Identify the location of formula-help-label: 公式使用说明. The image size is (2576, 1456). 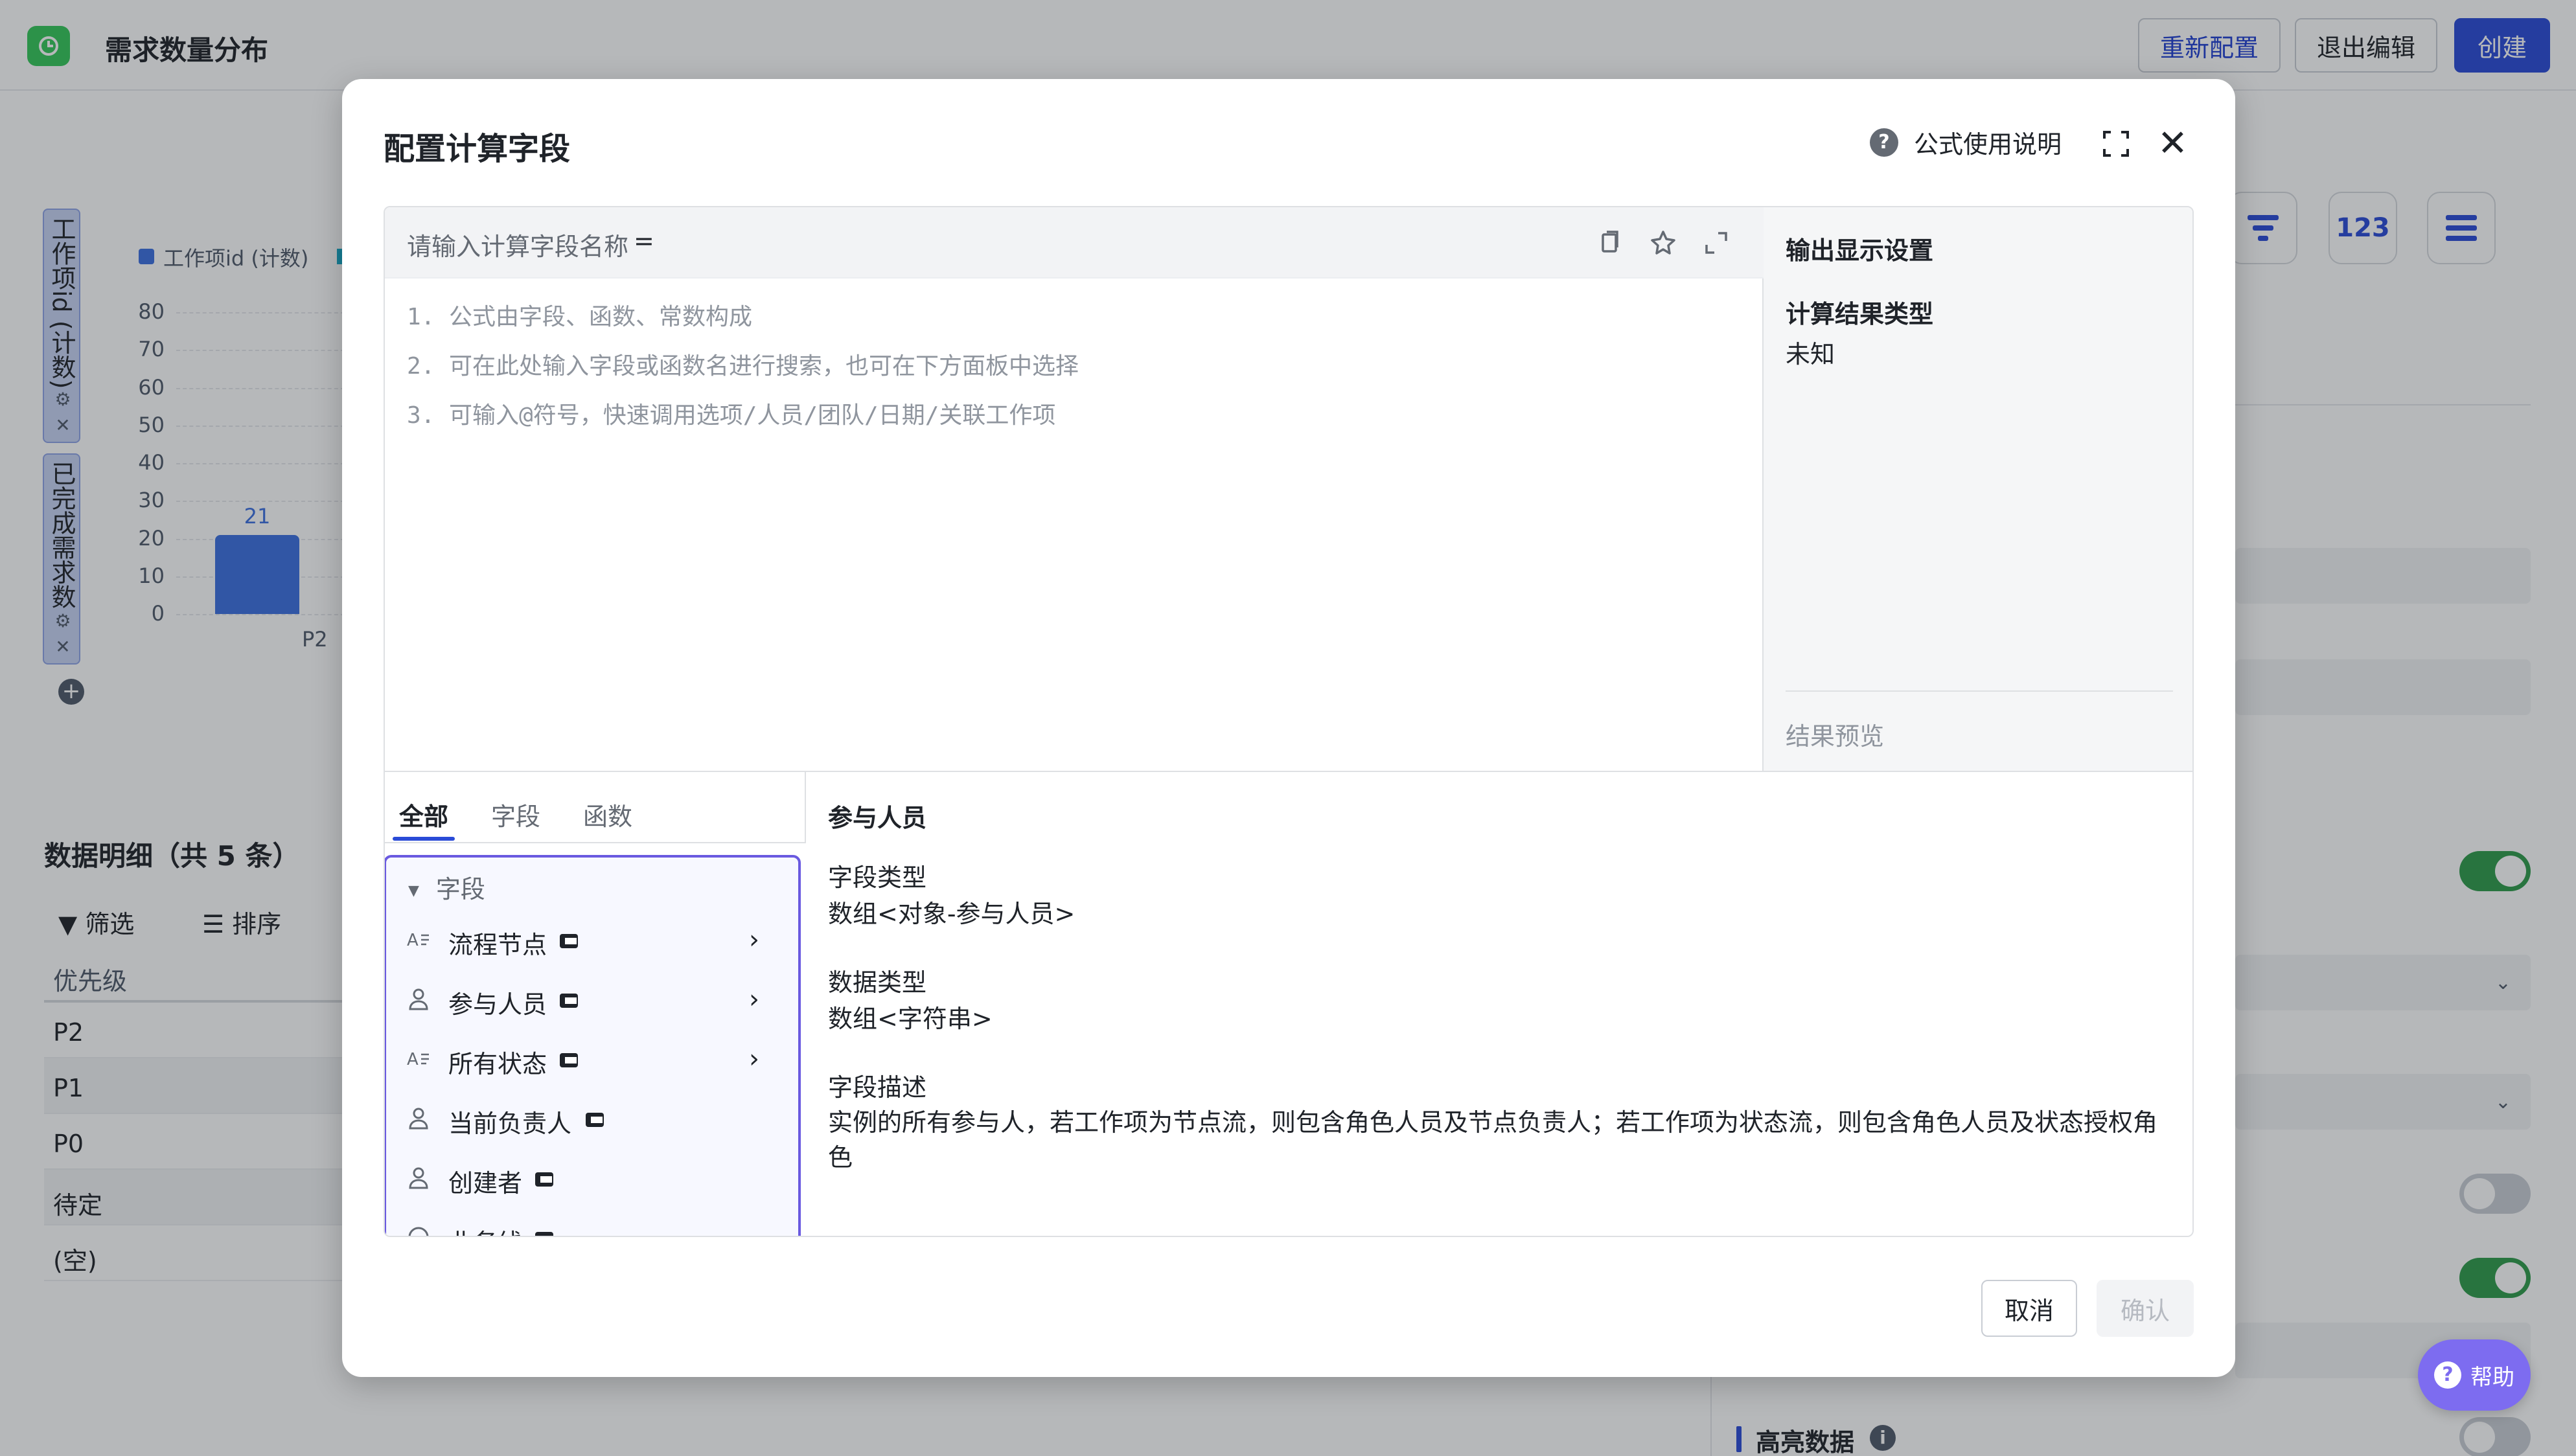
(1988, 144).